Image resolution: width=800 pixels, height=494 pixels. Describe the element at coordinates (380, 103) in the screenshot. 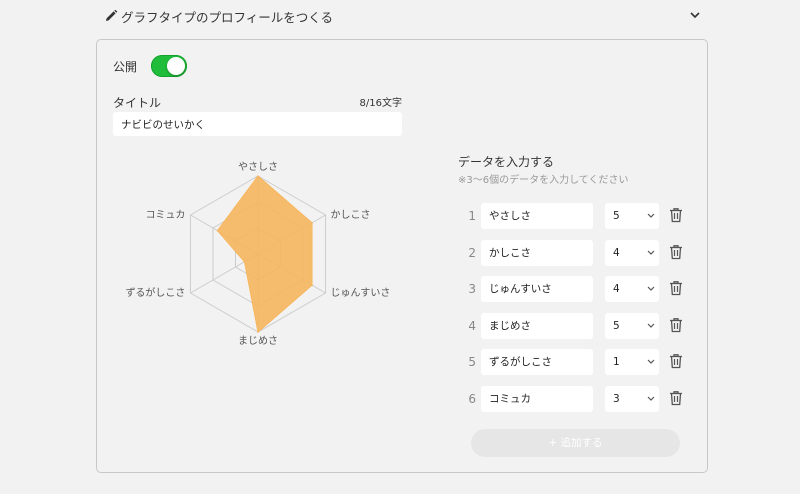

I see `title-char-counter: 8/16文字` at that location.